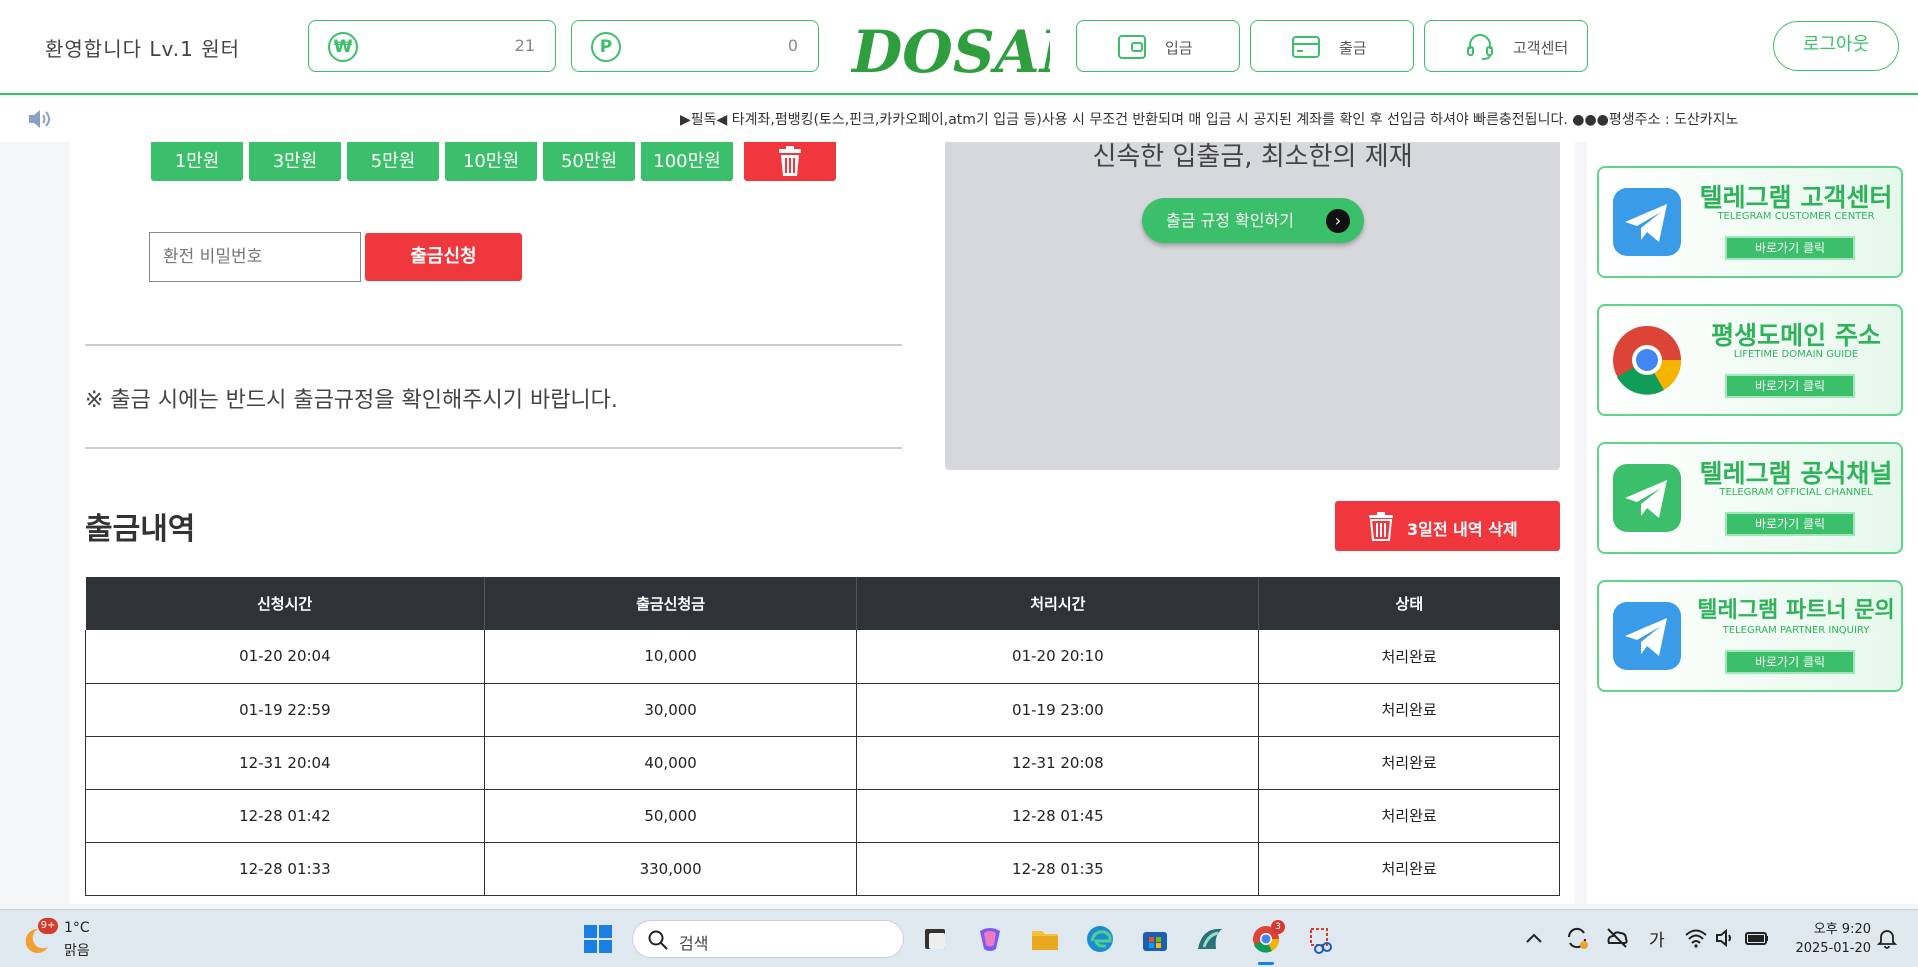 The height and width of the screenshot is (967, 1918). Describe the element at coordinates (285, 763) in the screenshot. I see `table-cell: 12-31 20:04` at that location.